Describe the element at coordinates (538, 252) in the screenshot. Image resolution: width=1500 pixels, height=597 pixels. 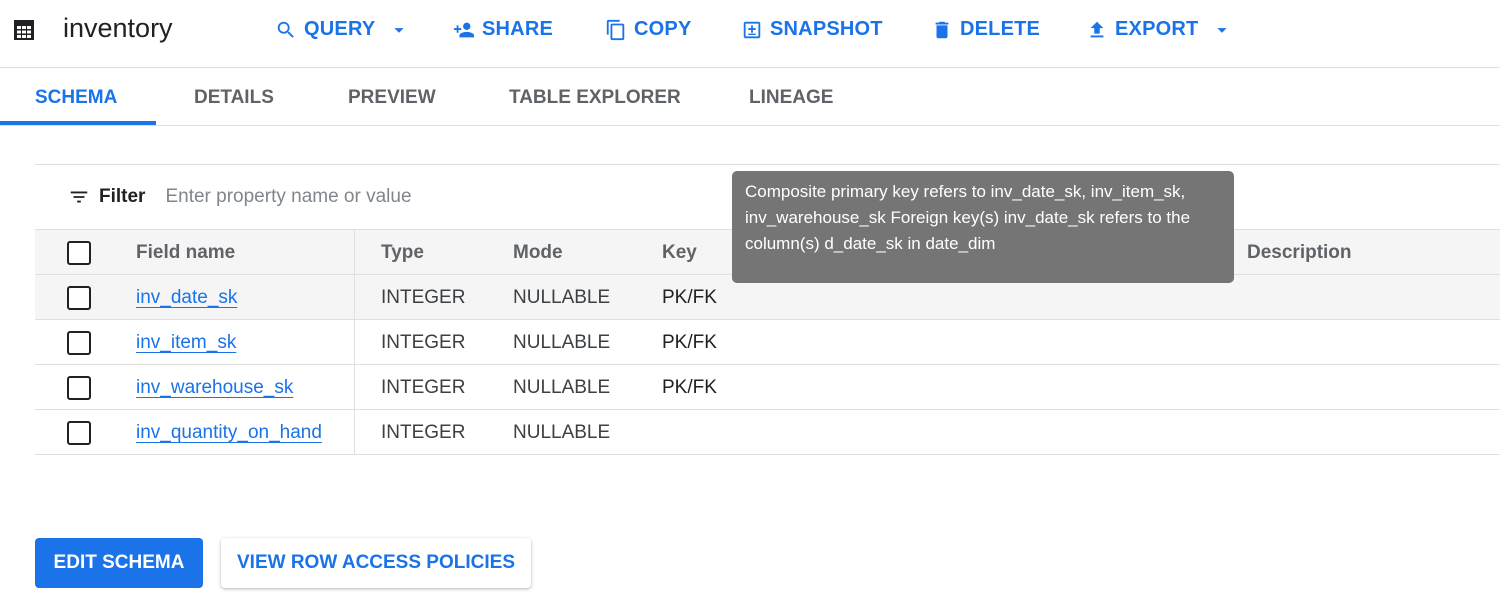
I see `column-header: Mode` at that location.